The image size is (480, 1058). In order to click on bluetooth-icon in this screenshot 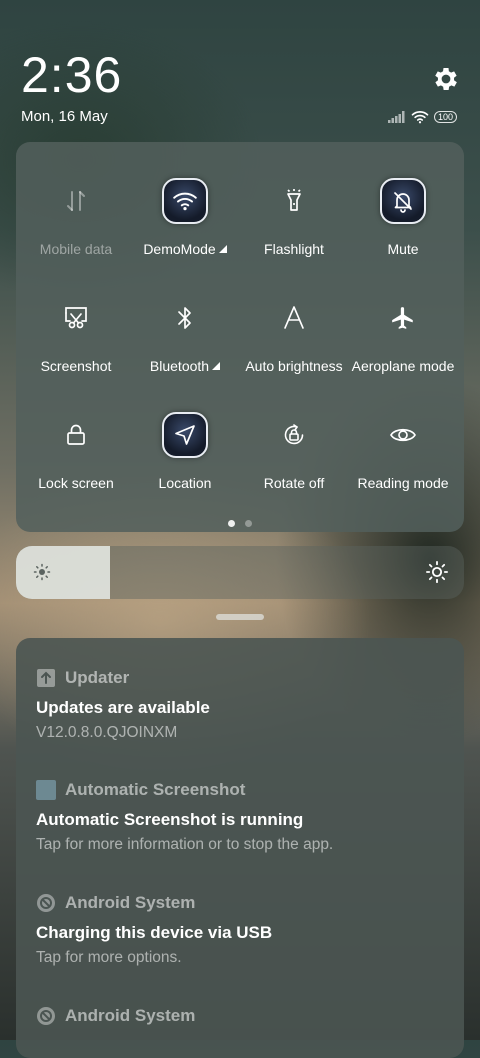, I will do `click(185, 318)`.